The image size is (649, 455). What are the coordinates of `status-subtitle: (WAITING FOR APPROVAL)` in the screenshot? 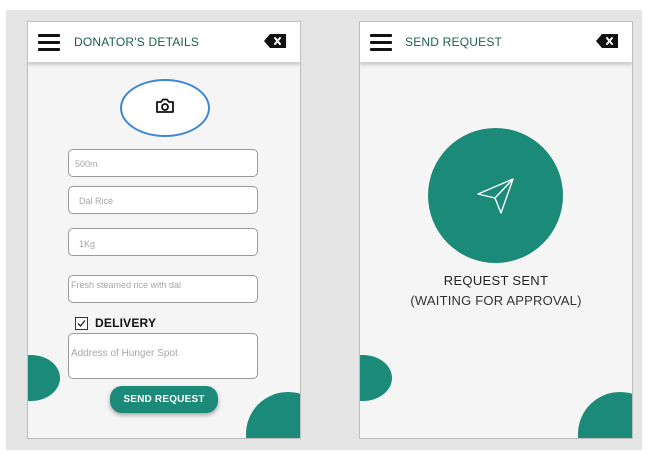 It's located at (496, 300).